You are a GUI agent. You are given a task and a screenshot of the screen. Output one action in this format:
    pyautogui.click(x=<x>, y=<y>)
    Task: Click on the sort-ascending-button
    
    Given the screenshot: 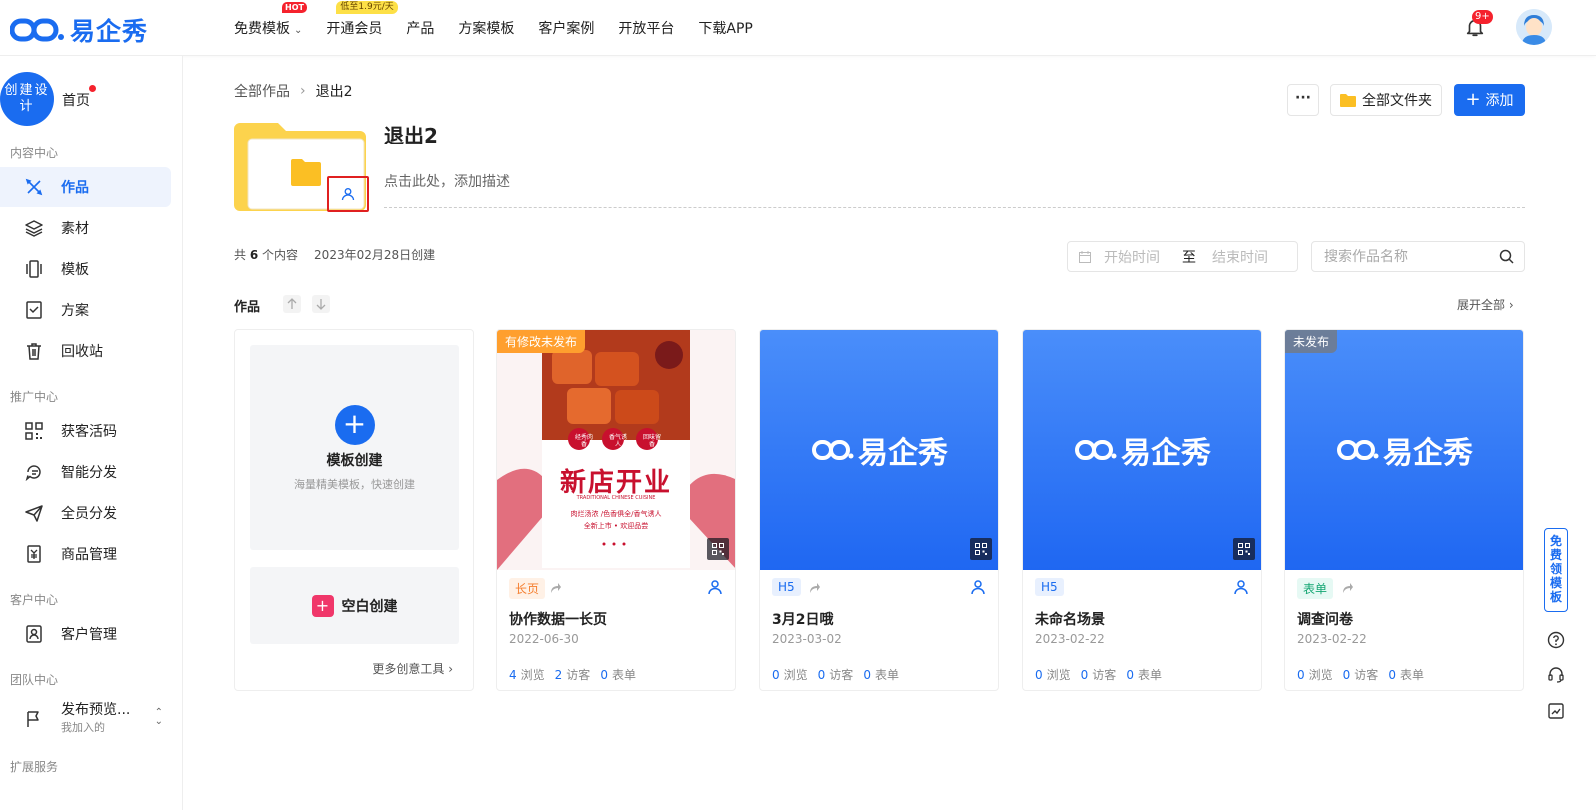 What is the action you would take?
    pyautogui.click(x=292, y=304)
    